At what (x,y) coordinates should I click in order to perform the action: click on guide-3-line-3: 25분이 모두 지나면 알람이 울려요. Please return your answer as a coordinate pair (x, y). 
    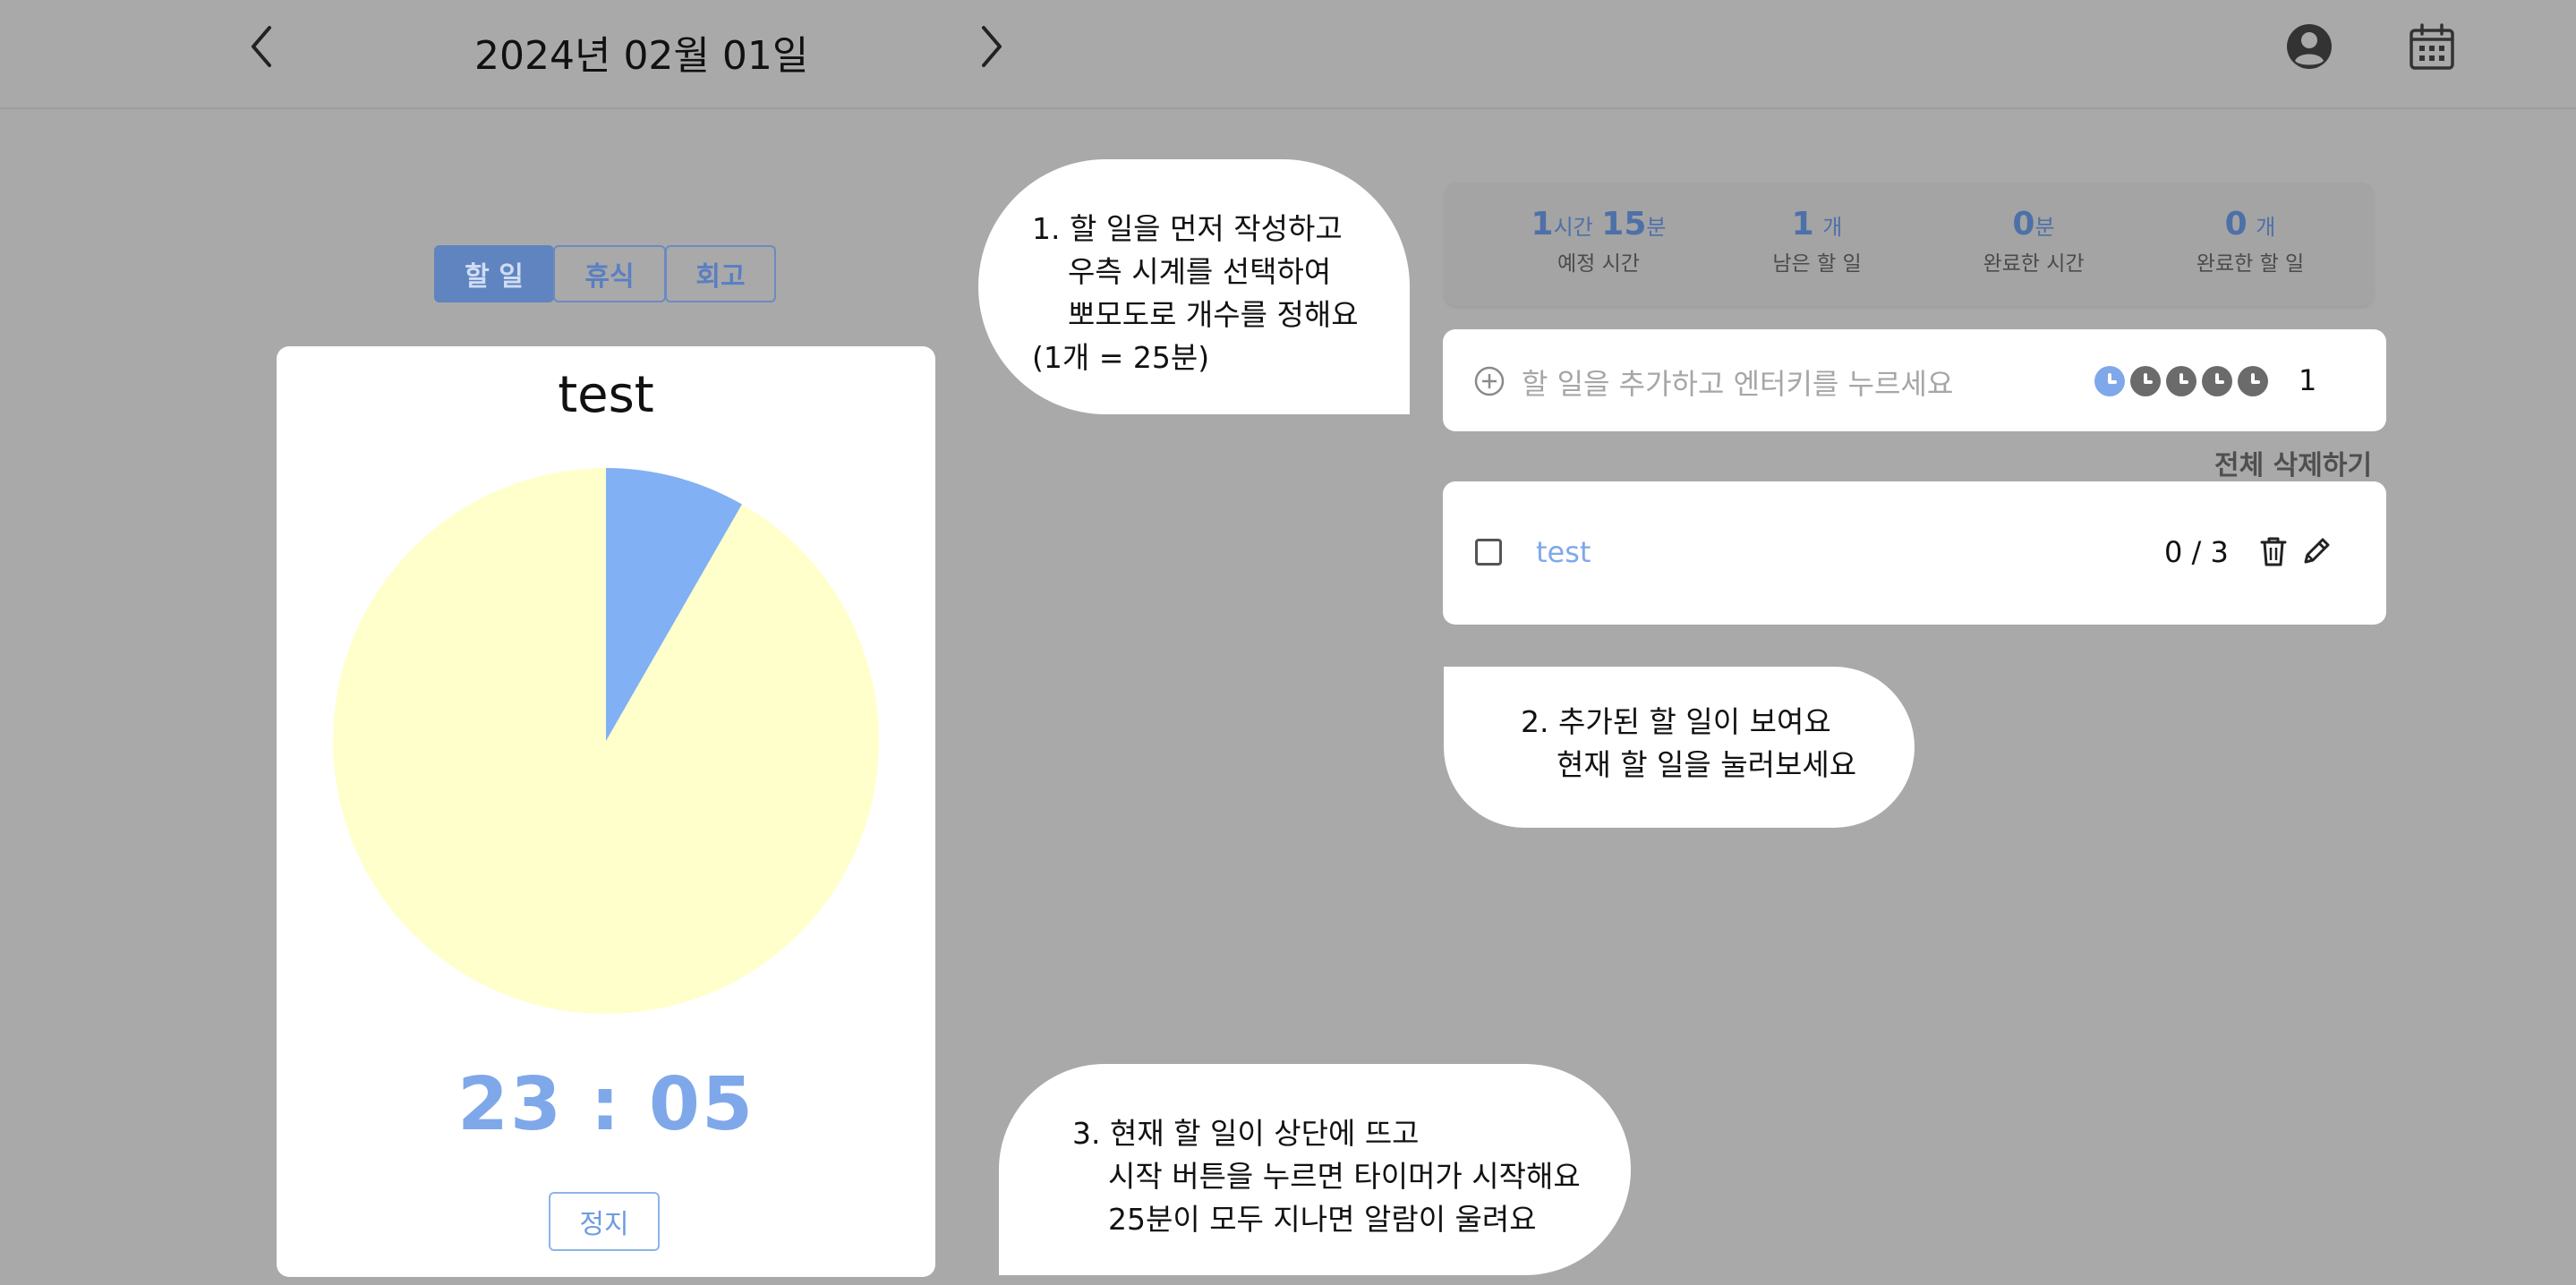
    Looking at the image, I should click on (1322, 1220).